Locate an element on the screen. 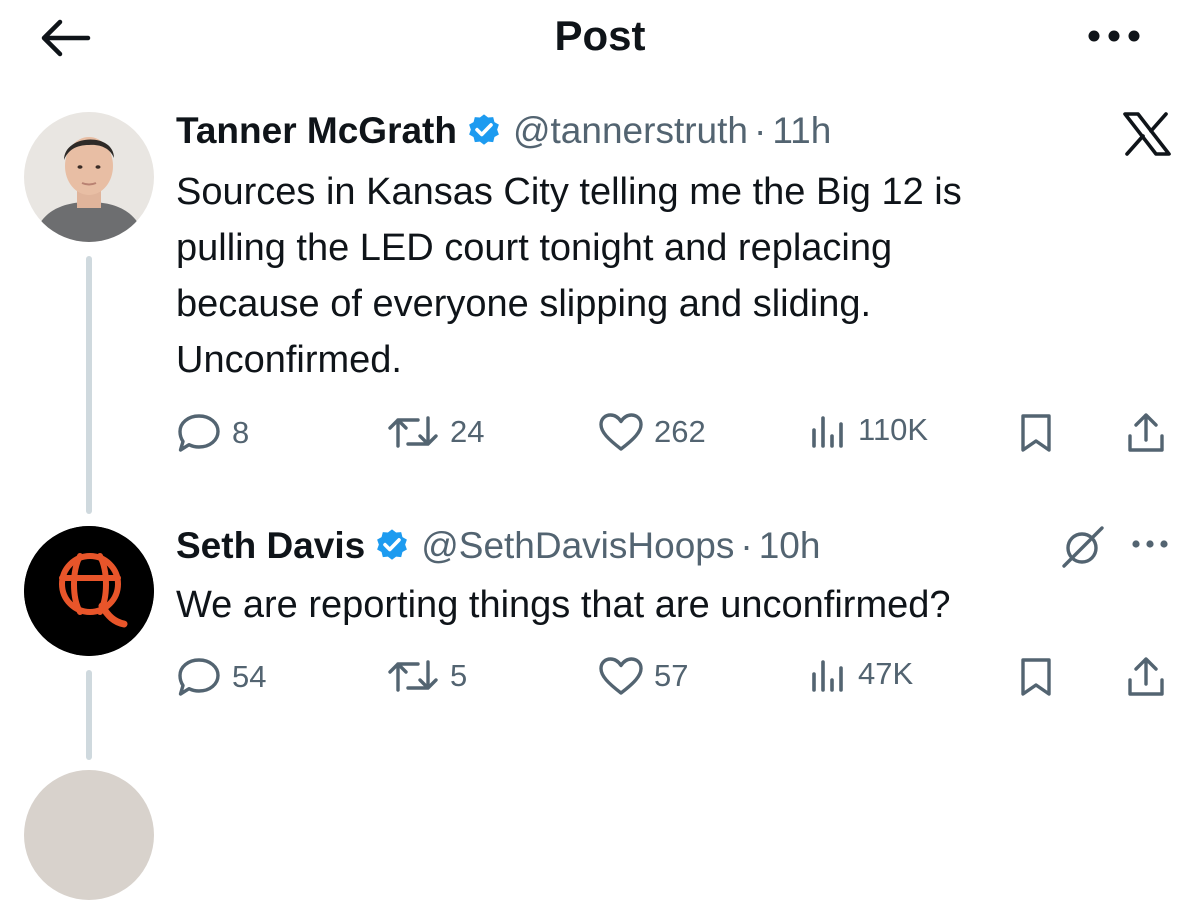 The image size is (1200, 900). author-handle: @tannerstruth is located at coordinates (630, 131).